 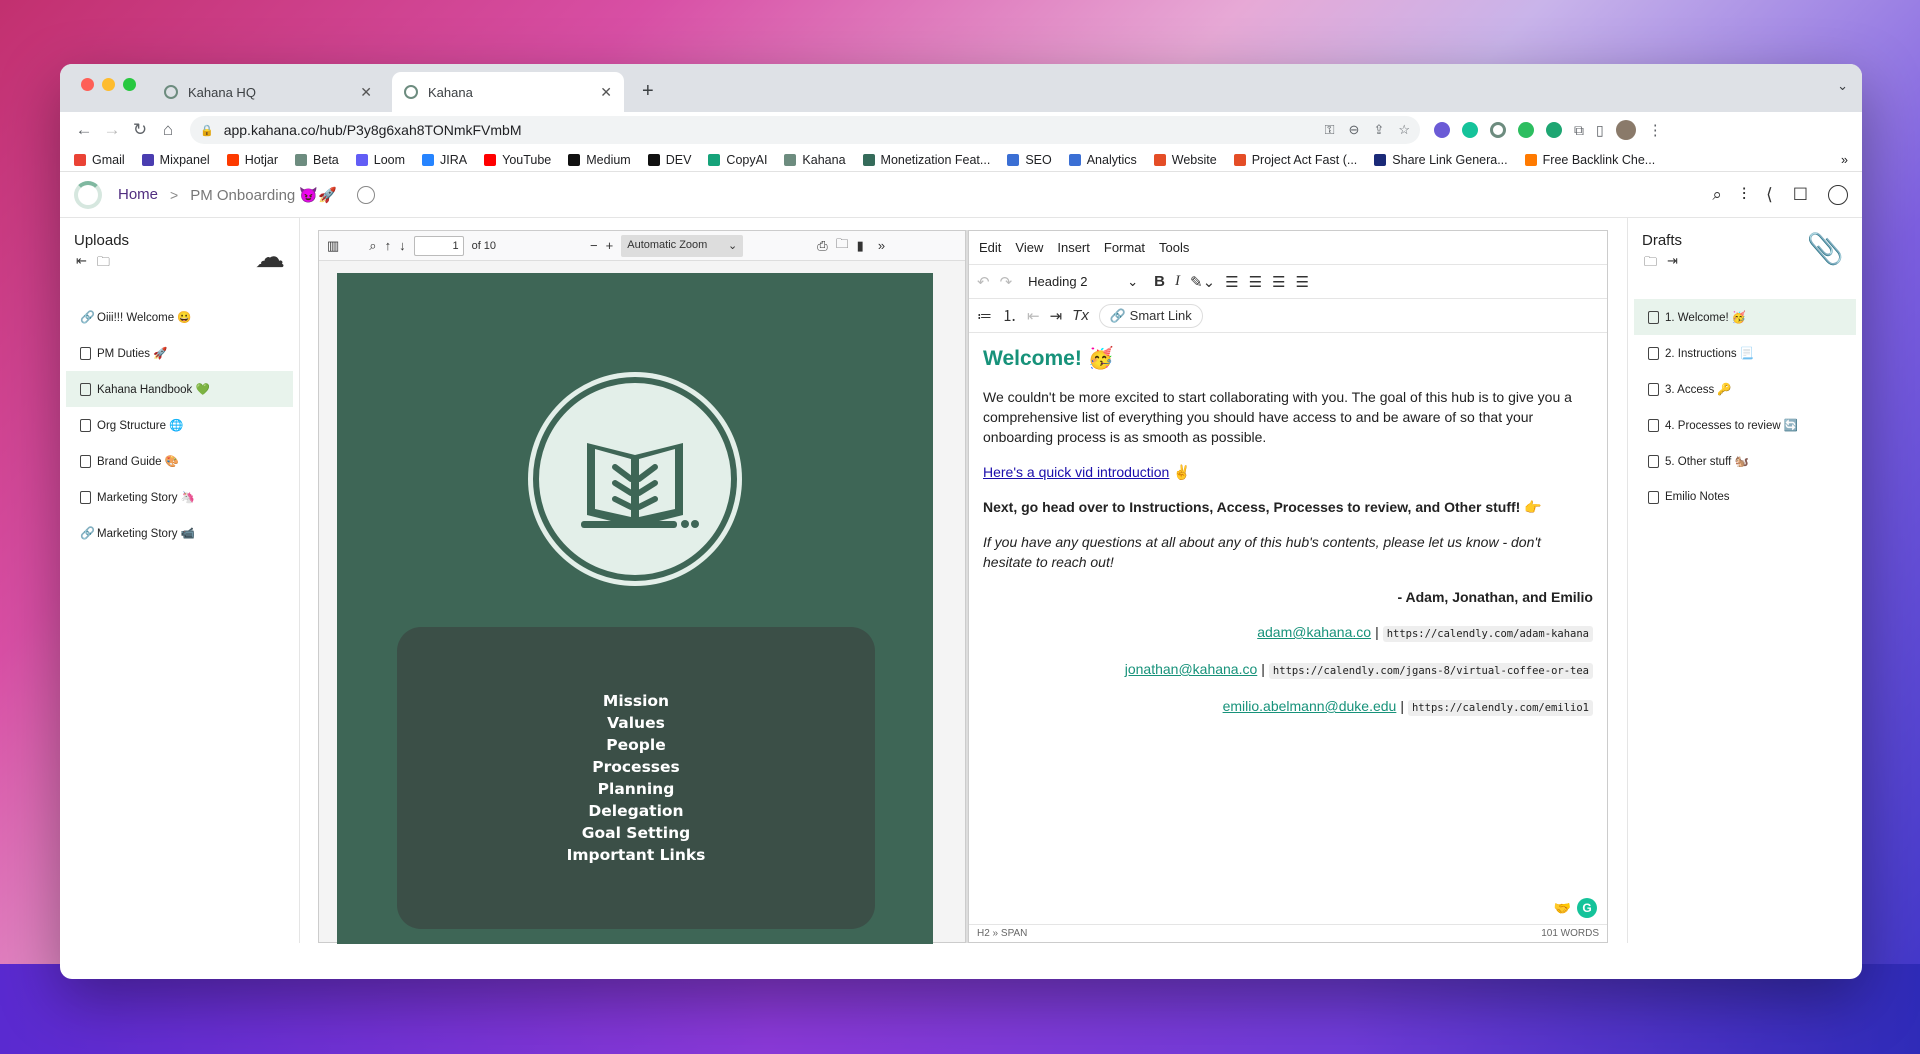 What do you see at coordinates (599, 160) in the screenshot?
I see `bookmark-item: Medium` at bounding box center [599, 160].